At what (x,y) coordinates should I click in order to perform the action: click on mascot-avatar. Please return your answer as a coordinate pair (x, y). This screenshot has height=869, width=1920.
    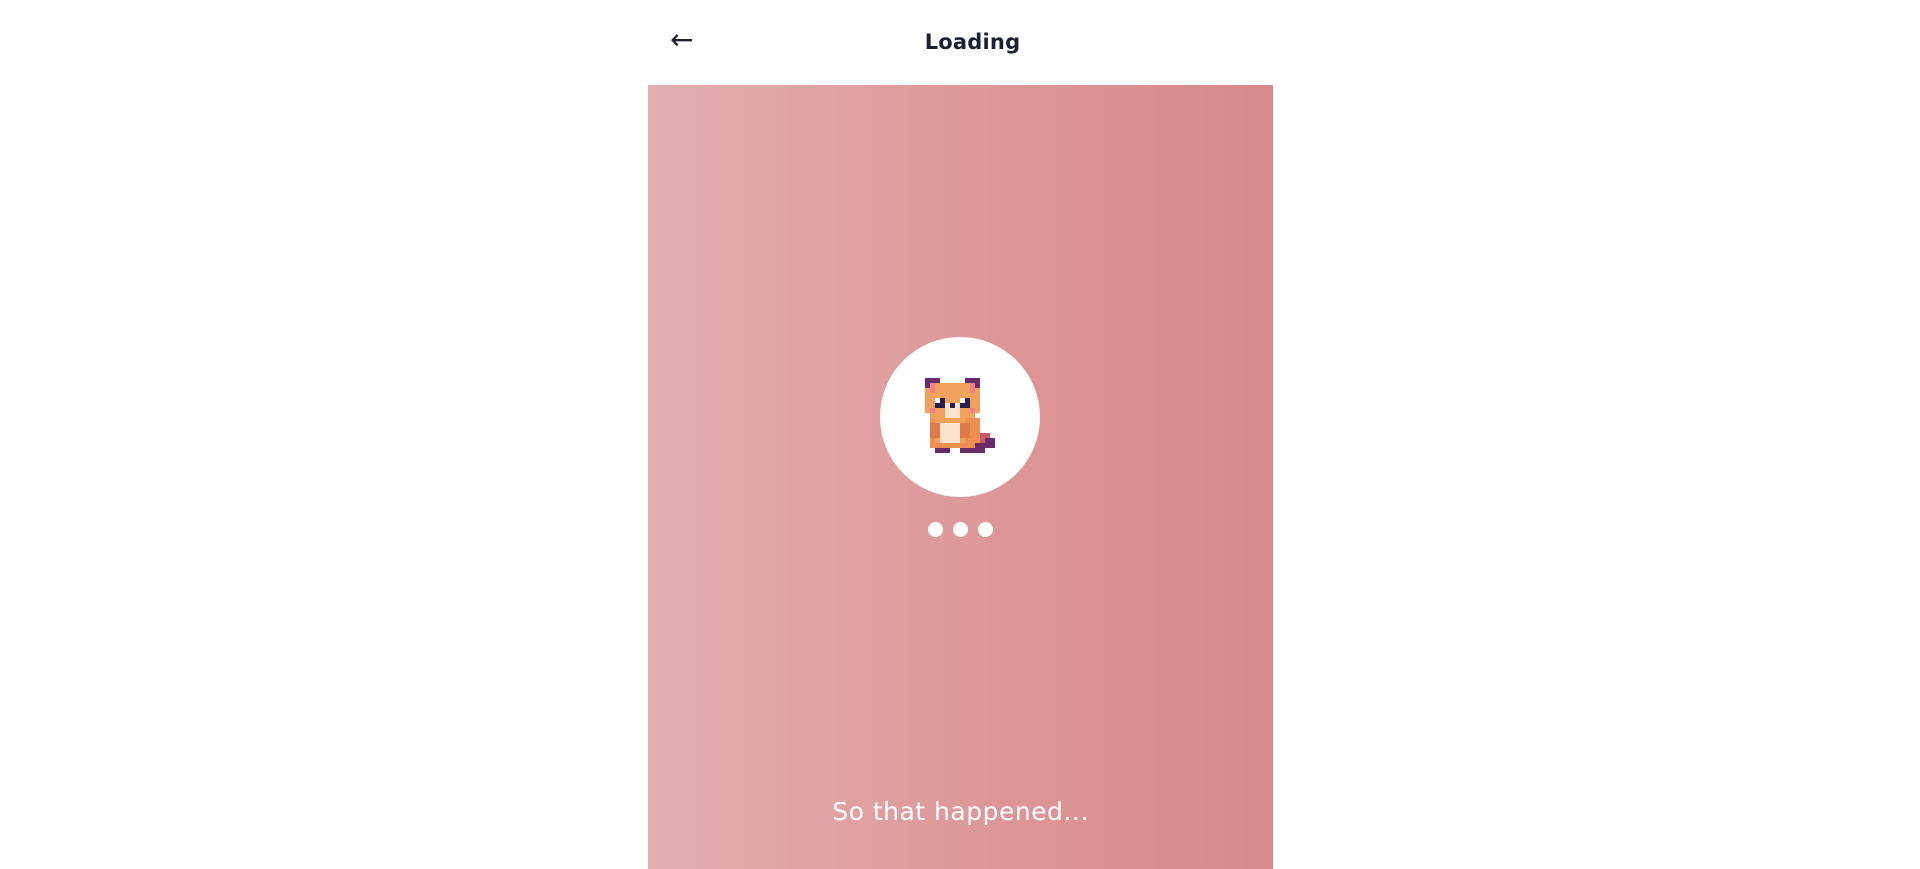
    Looking at the image, I should click on (960, 417).